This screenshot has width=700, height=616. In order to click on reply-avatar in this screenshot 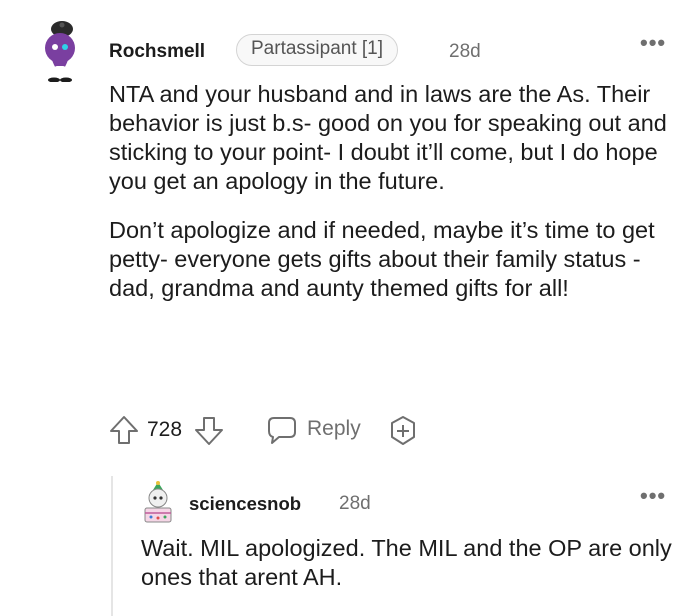, I will do `click(158, 503)`.